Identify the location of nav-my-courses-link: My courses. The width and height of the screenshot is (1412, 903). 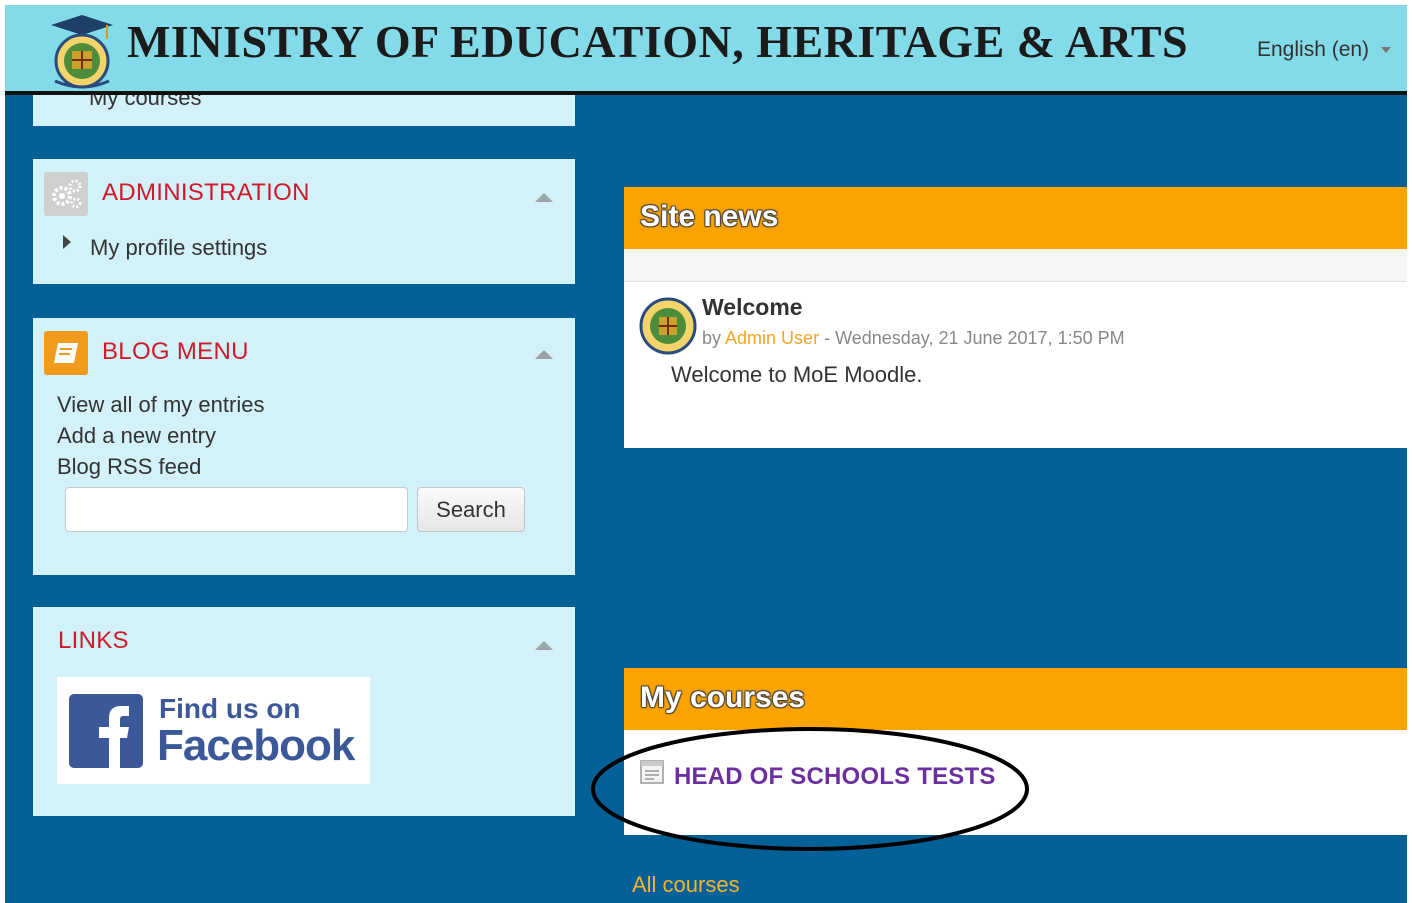
(145, 103).